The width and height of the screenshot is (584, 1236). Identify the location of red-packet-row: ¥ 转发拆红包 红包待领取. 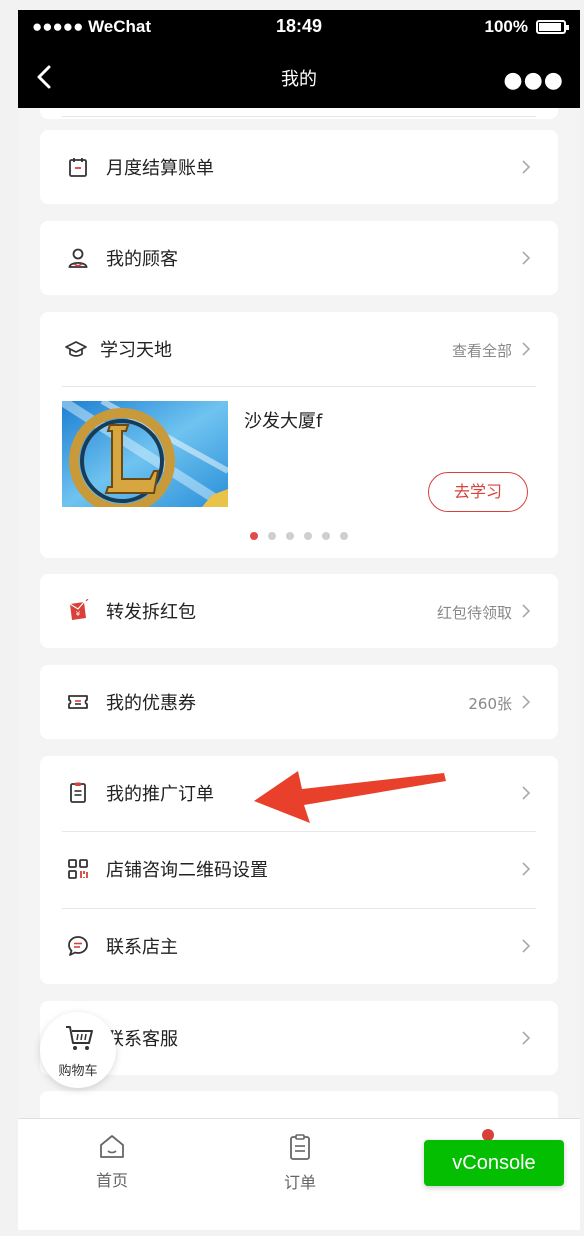
(299, 611).